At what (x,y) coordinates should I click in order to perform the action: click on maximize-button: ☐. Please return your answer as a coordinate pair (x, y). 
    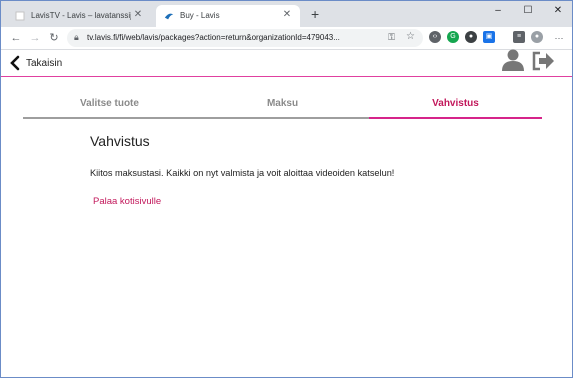
    Looking at the image, I should click on (528, 11).